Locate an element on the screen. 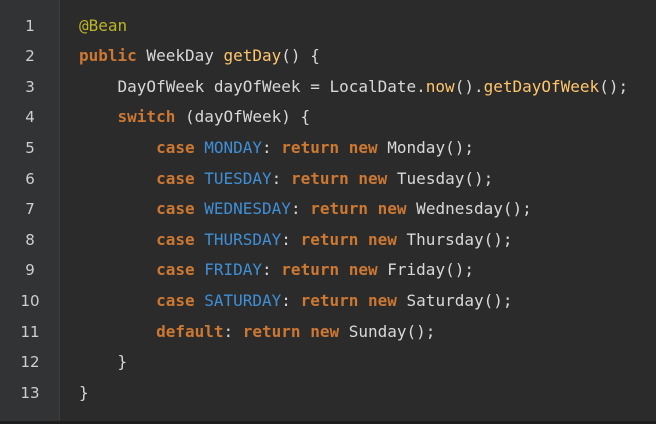 The width and height of the screenshot is (656, 424). line-number: 11 is located at coordinates (30, 332).